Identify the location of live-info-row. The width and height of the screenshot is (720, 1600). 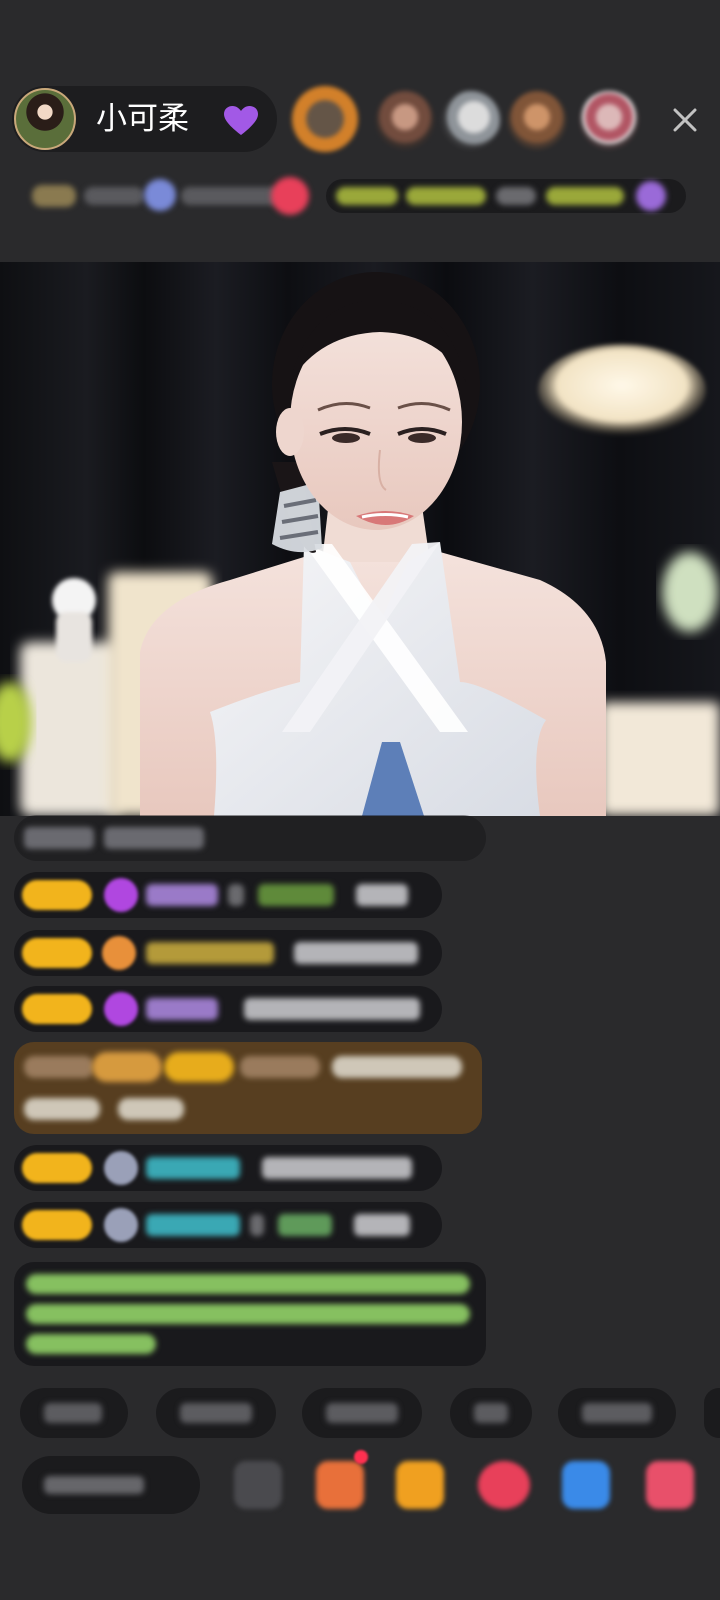
(361, 196).